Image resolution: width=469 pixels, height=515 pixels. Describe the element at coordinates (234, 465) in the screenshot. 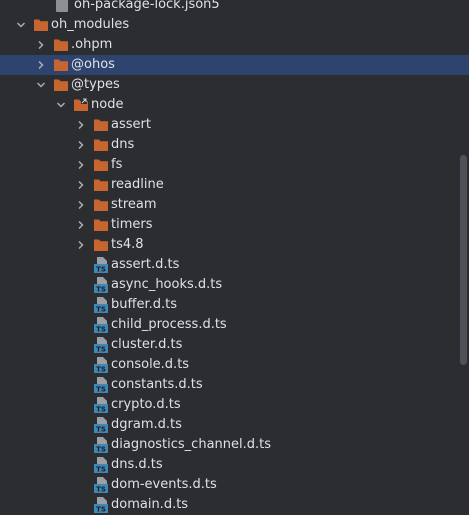

I see `tree-row-dns-d-ts: TS dns.d.ts` at that location.